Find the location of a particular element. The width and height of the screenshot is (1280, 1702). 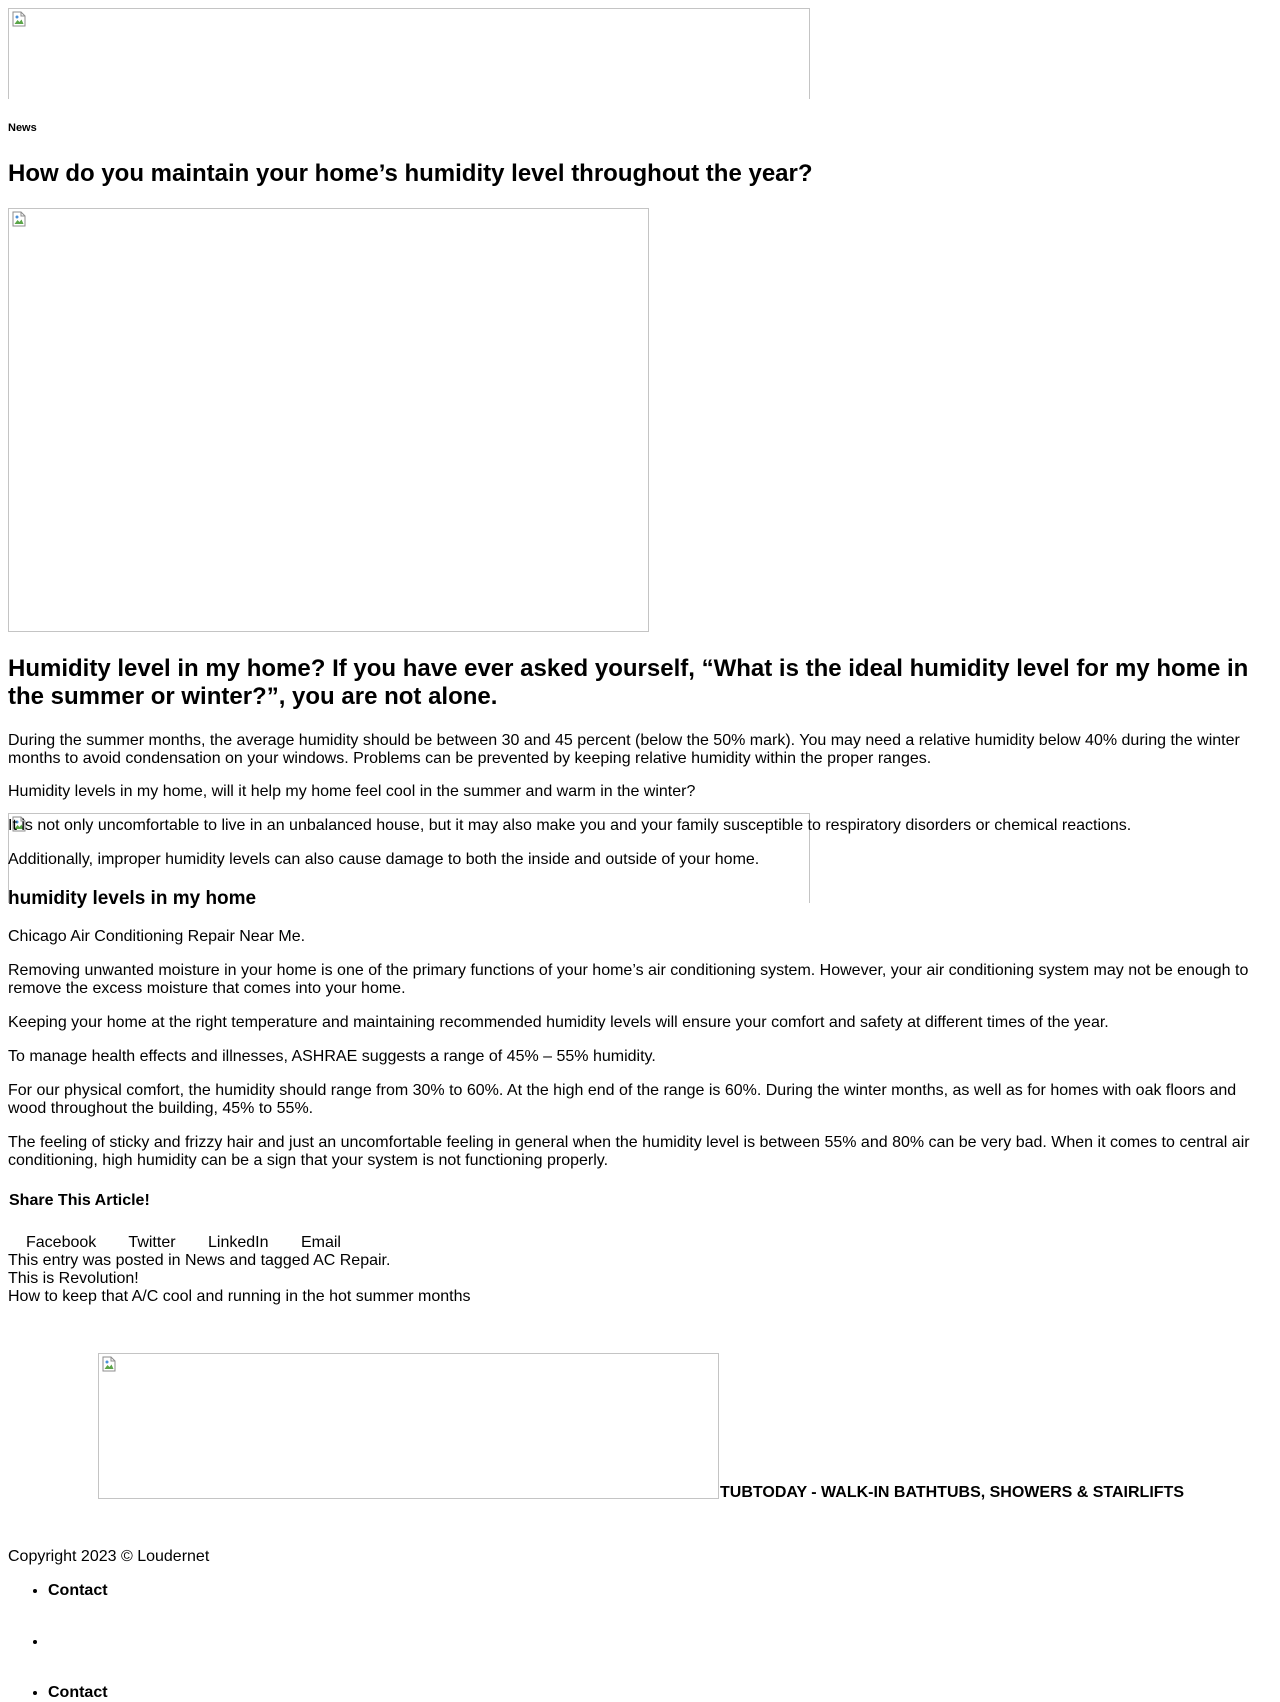

featured-image is located at coordinates (328, 420).